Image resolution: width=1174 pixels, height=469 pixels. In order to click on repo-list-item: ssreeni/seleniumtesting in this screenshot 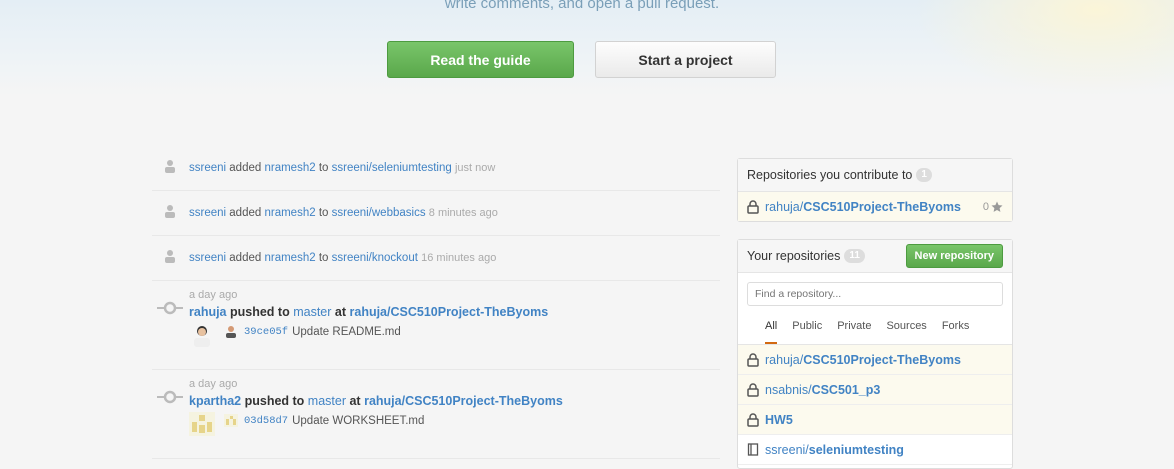, I will do `click(875, 450)`.